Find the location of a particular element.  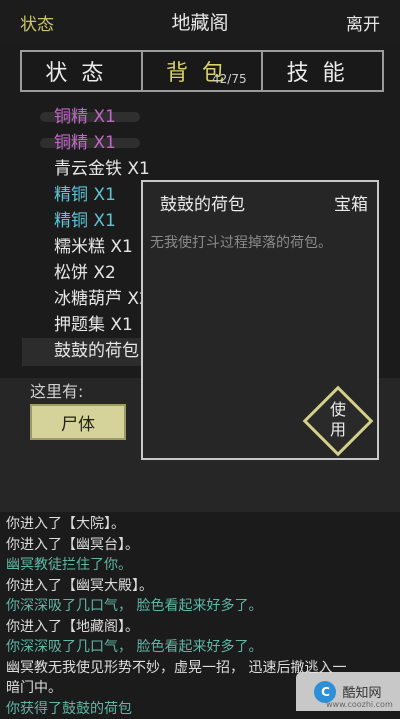

use-label: 使用 is located at coordinates (338, 420).